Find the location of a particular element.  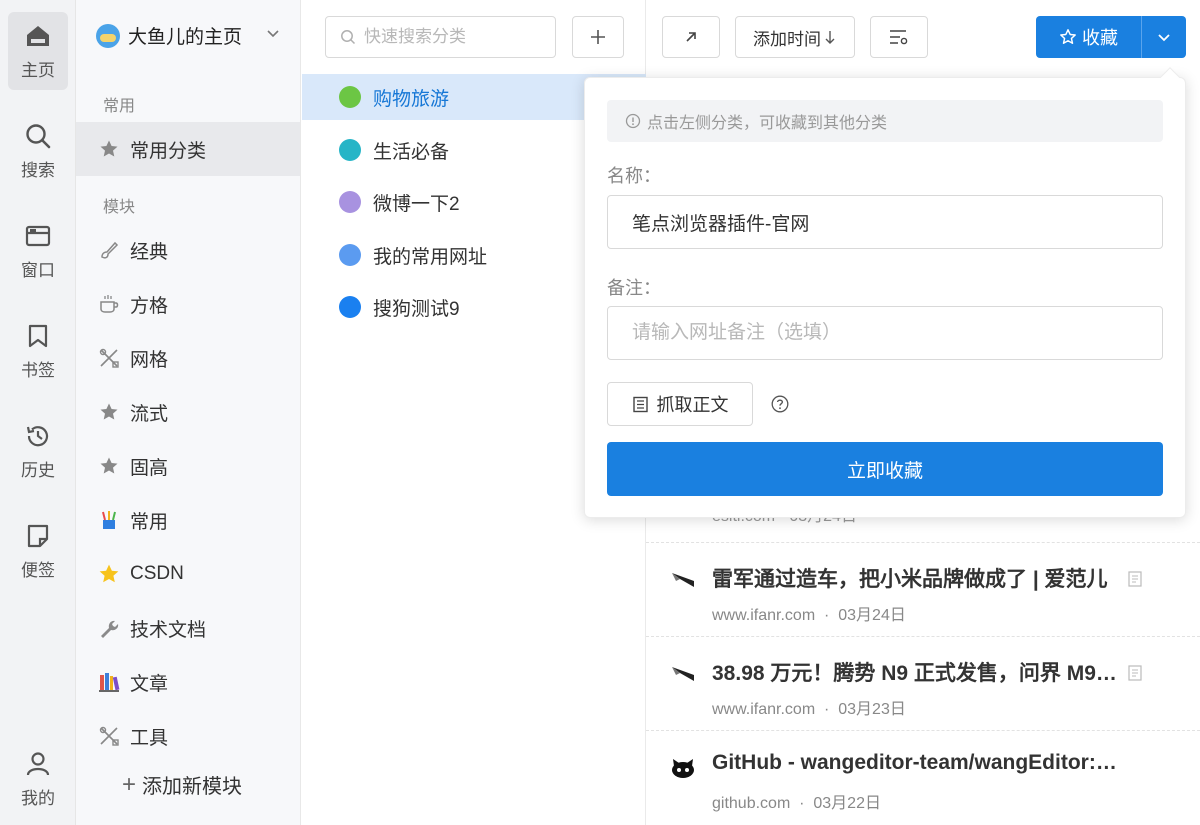

module-item-label: 常用分类 is located at coordinates (168, 151).